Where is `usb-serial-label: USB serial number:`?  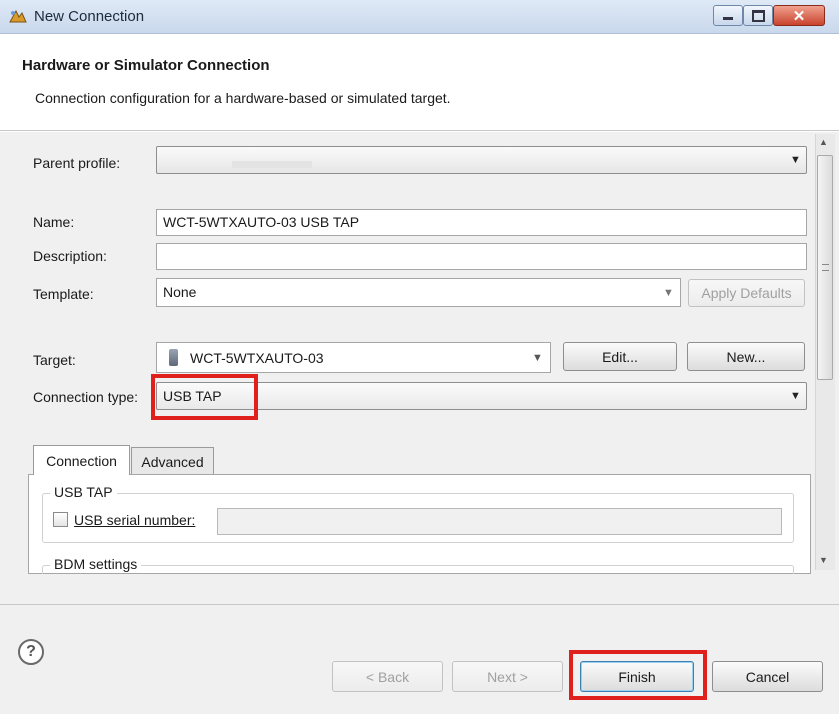
usb-serial-label: USB serial number: is located at coordinates (135, 520).